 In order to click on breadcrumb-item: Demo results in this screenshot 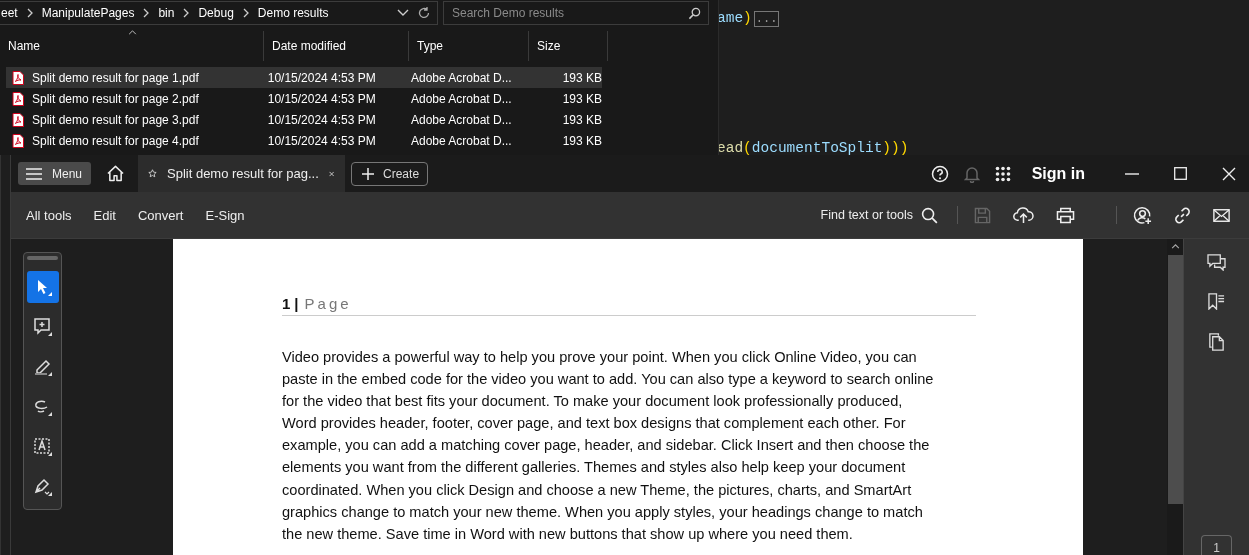, I will do `click(293, 13)`.